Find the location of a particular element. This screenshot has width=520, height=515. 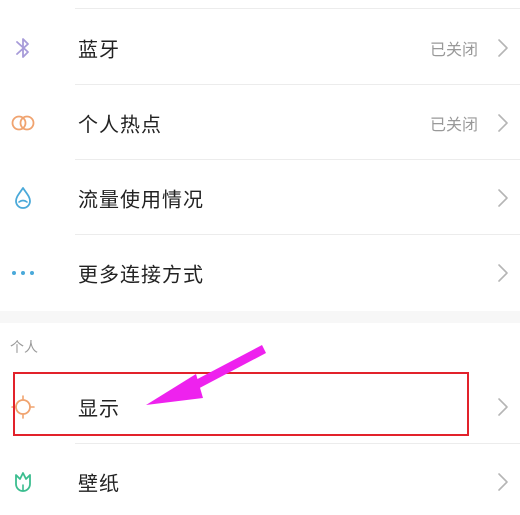

tulip-icon is located at coordinates (23, 482).